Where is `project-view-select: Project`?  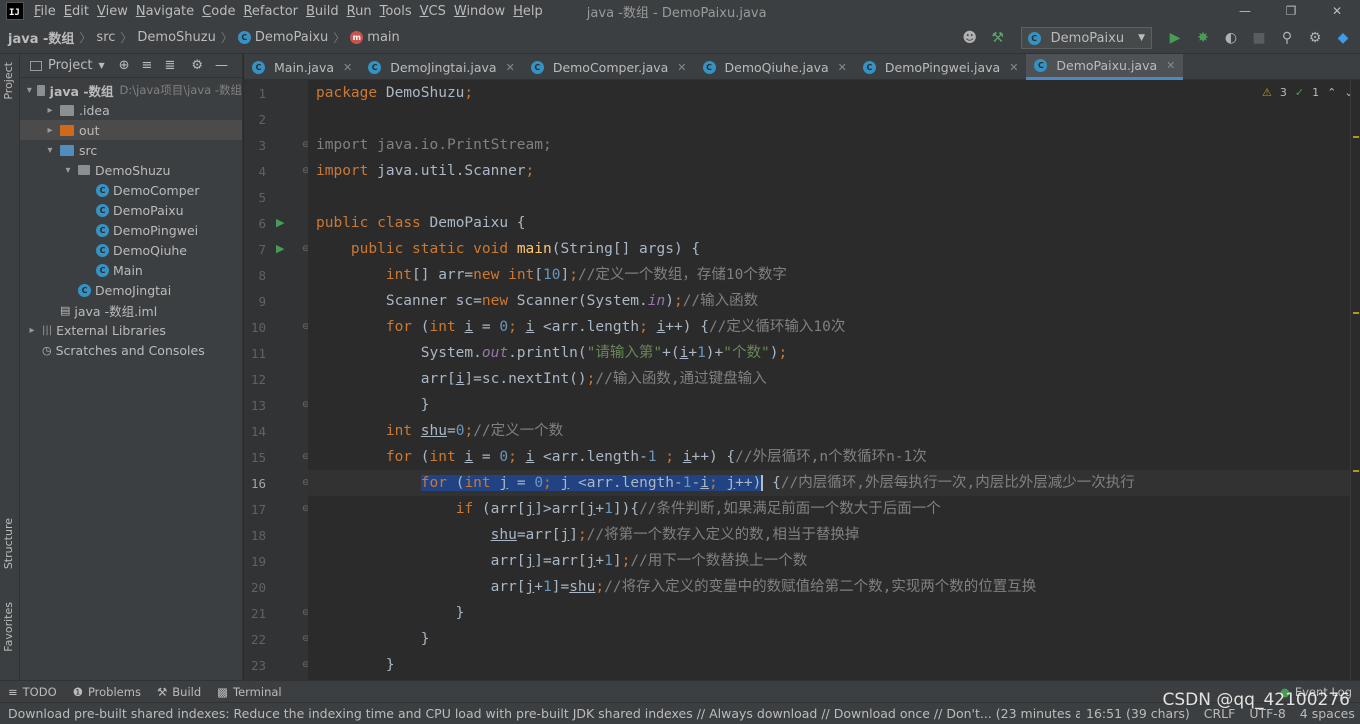
project-view-select: Project is located at coordinates (70, 65).